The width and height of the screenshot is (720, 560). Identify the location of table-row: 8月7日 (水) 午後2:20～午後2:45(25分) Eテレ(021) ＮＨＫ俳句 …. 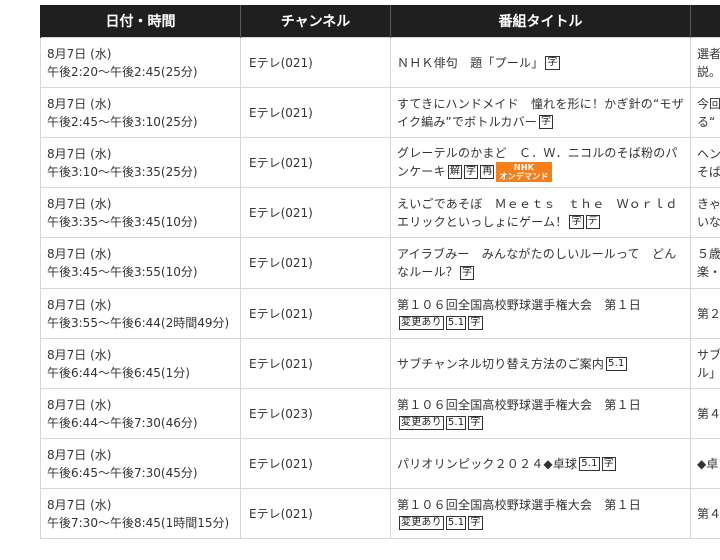
(380, 62).